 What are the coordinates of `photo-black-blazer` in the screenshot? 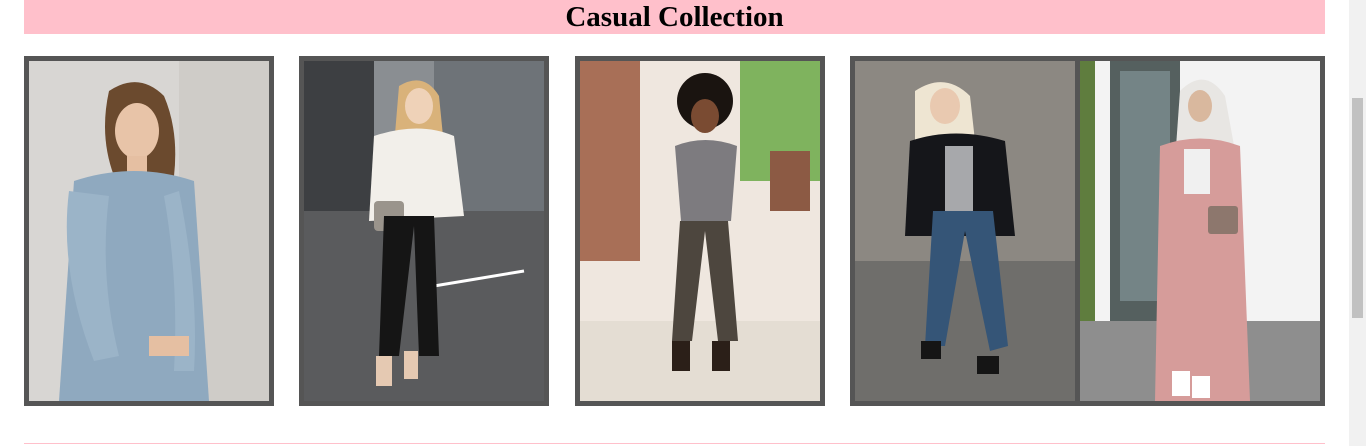 It's located at (975, 231).